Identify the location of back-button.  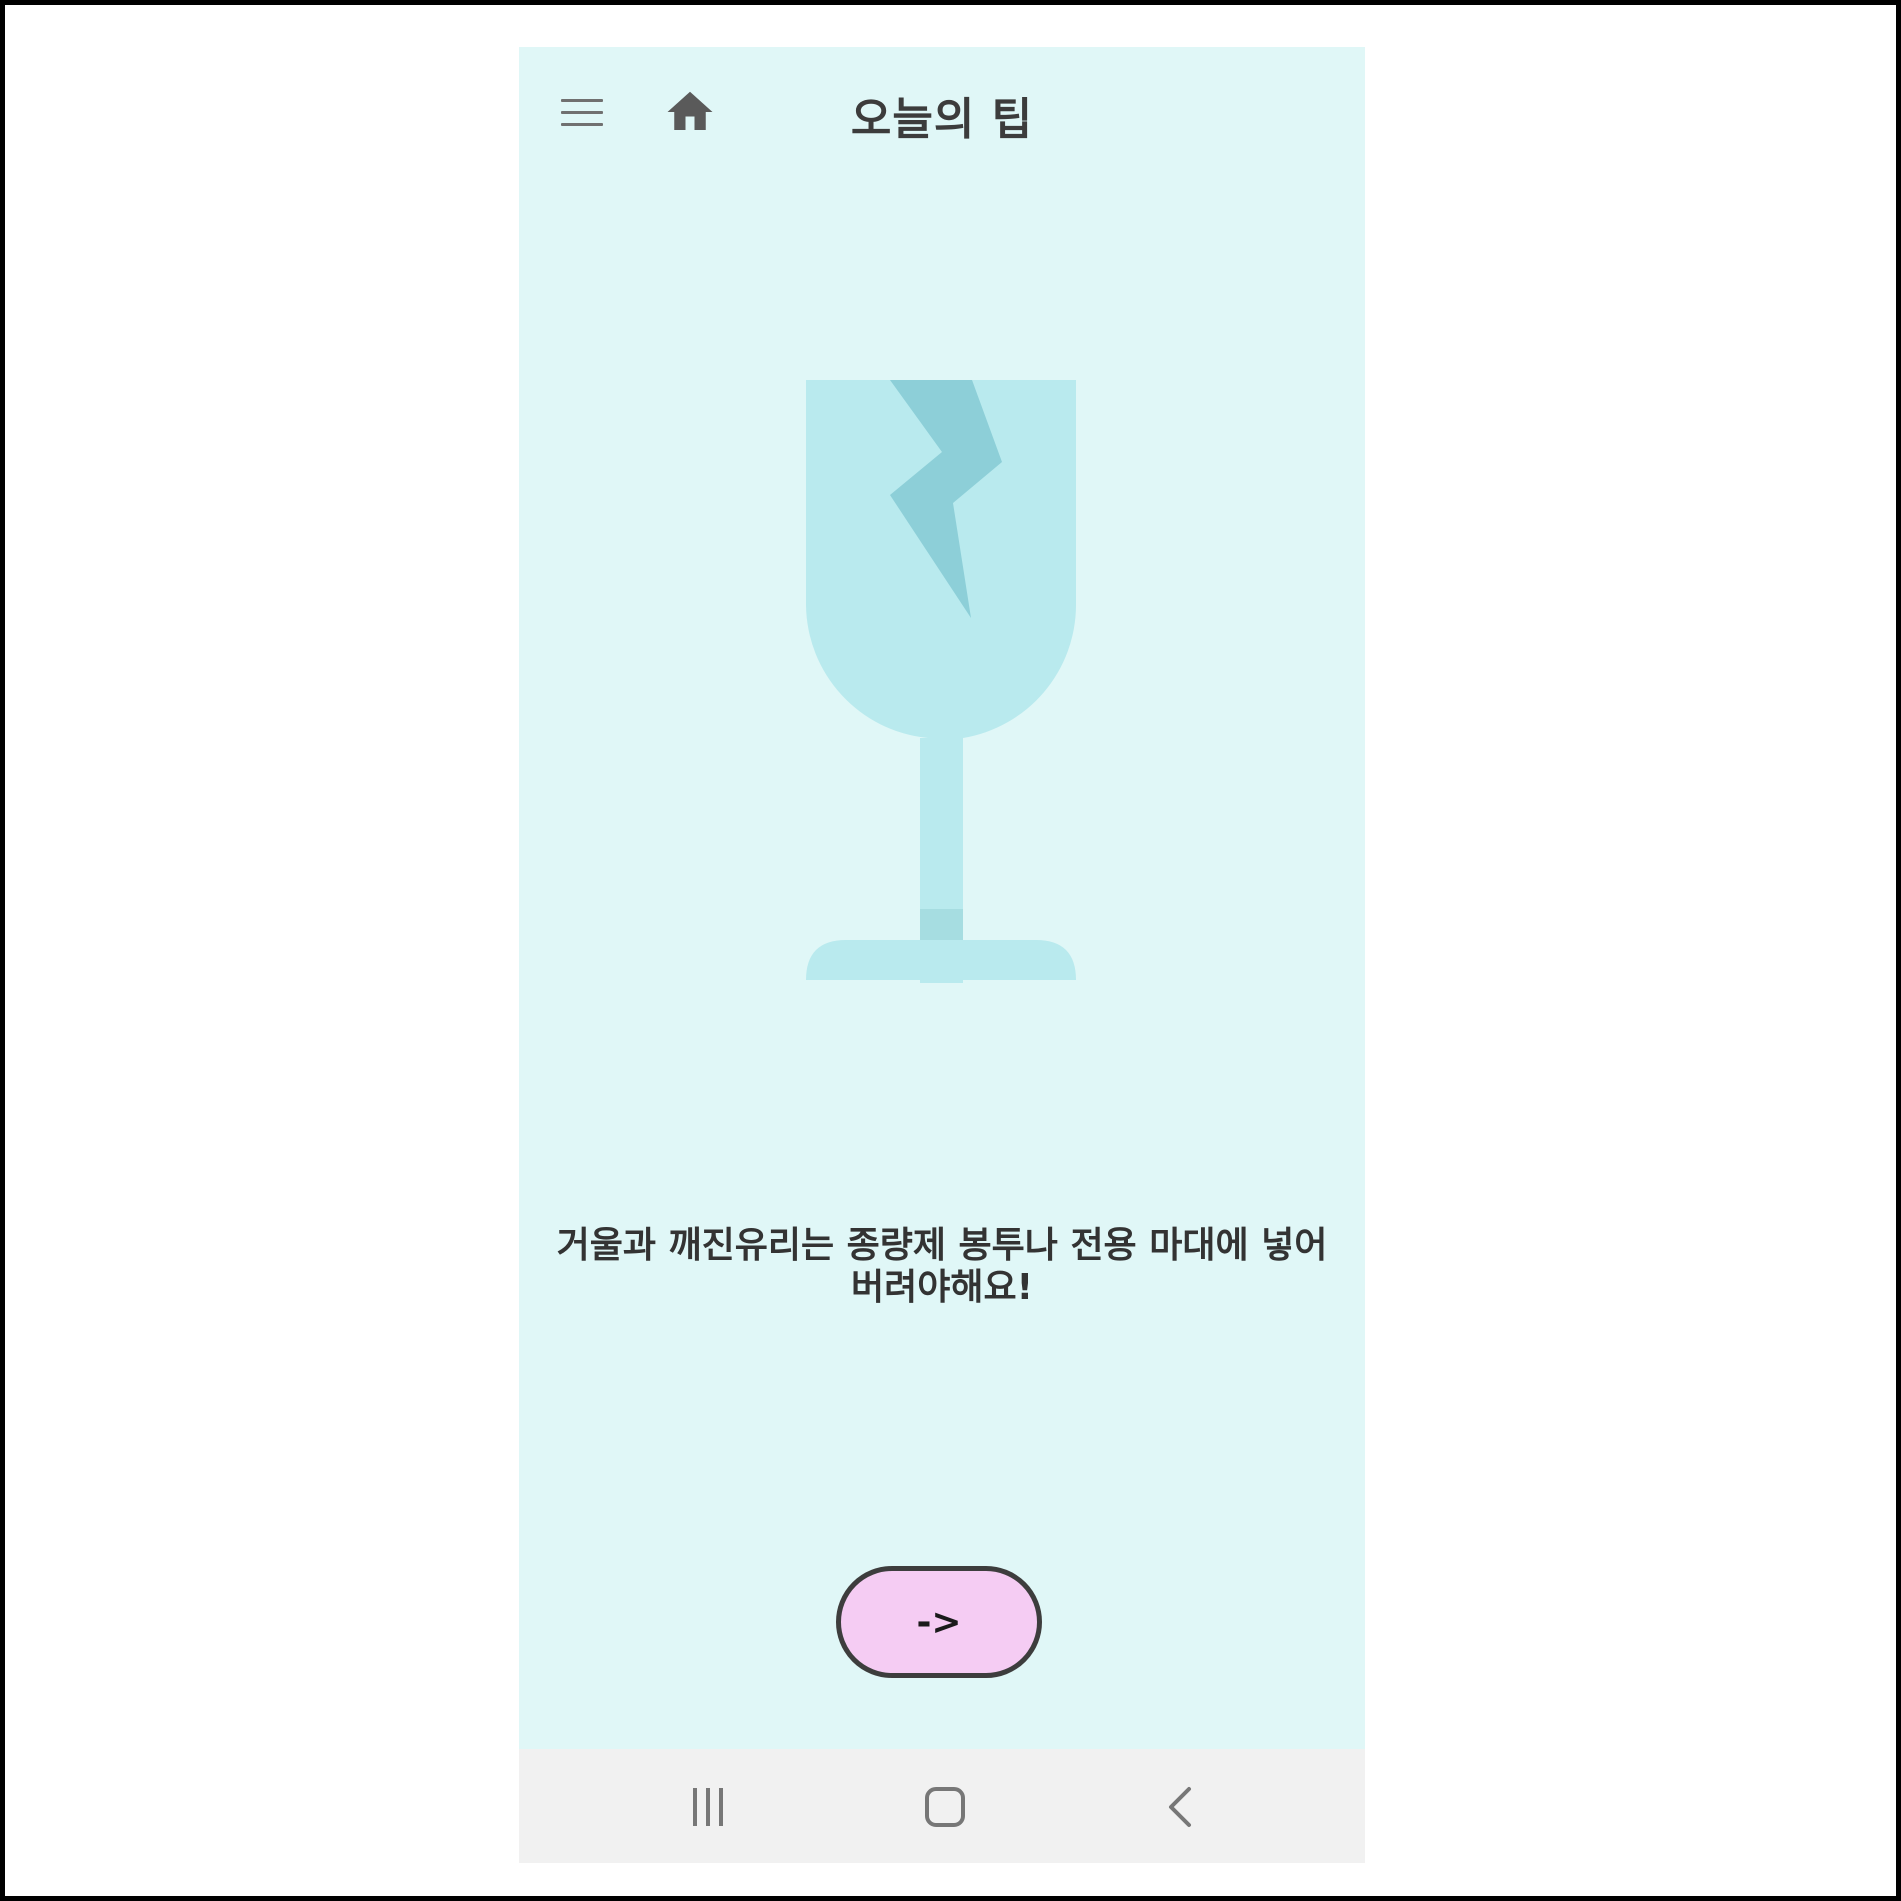
(1181, 1807).